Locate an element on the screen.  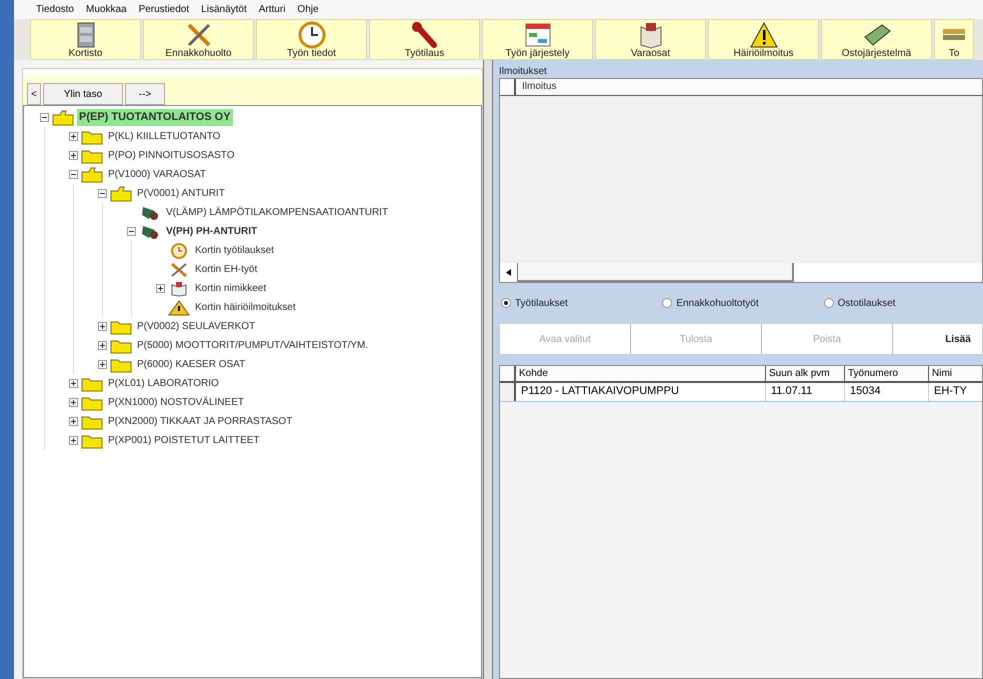
toolbar-button: Varaosat is located at coordinates (650, 39).